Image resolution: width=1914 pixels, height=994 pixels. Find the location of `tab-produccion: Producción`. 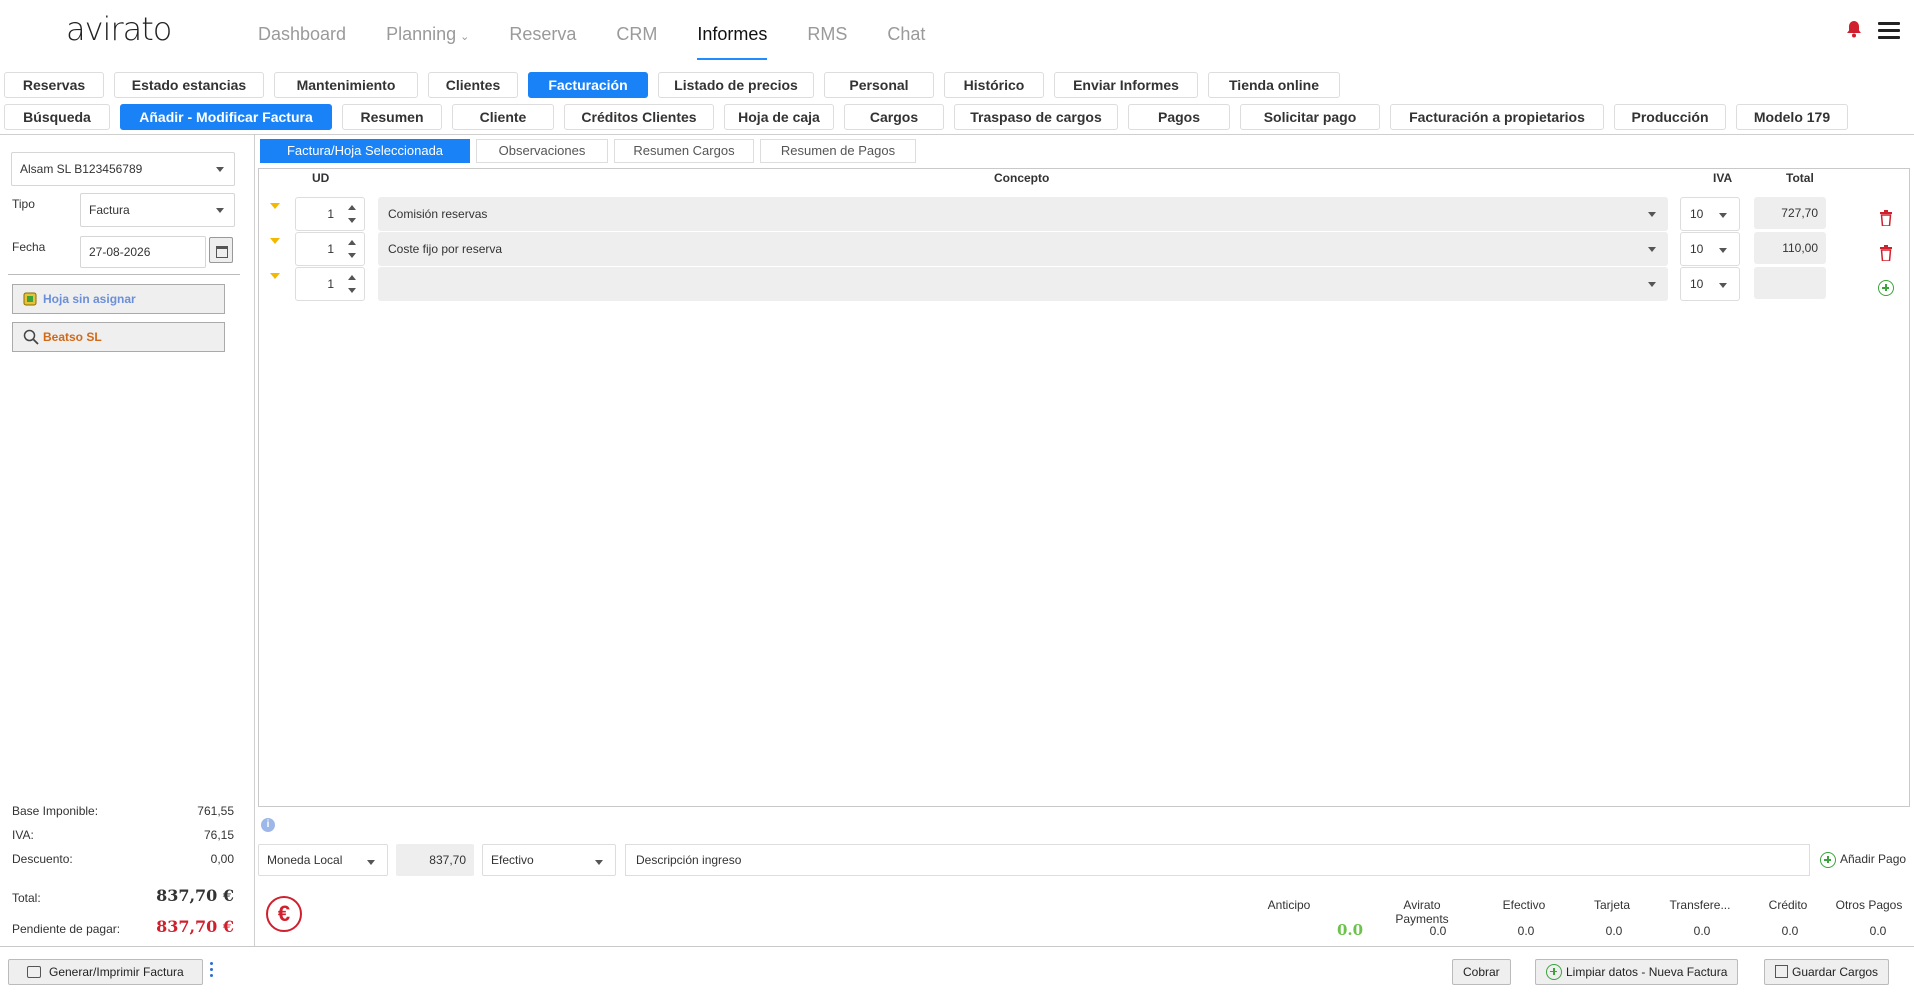

tab-produccion: Producción is located at coordinates (1670, 117).